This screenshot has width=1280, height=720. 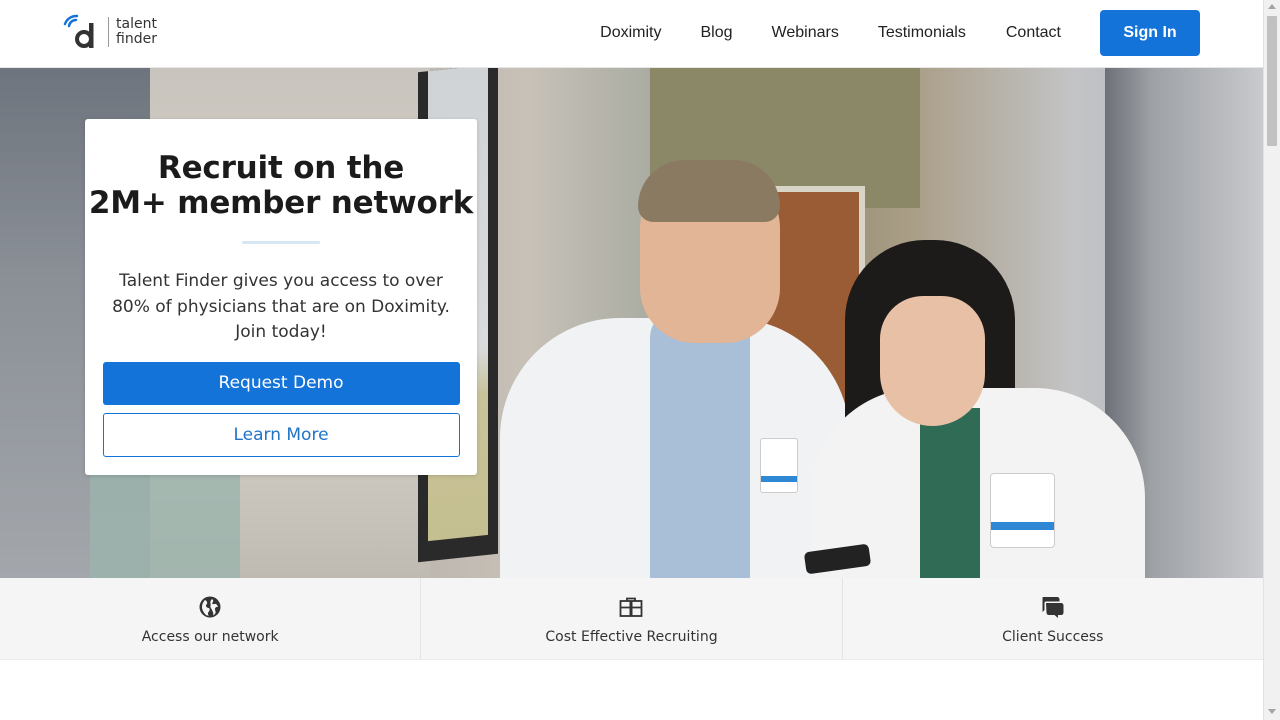 I want to click on feature-label: Access our network, so click(x=210, y=637).